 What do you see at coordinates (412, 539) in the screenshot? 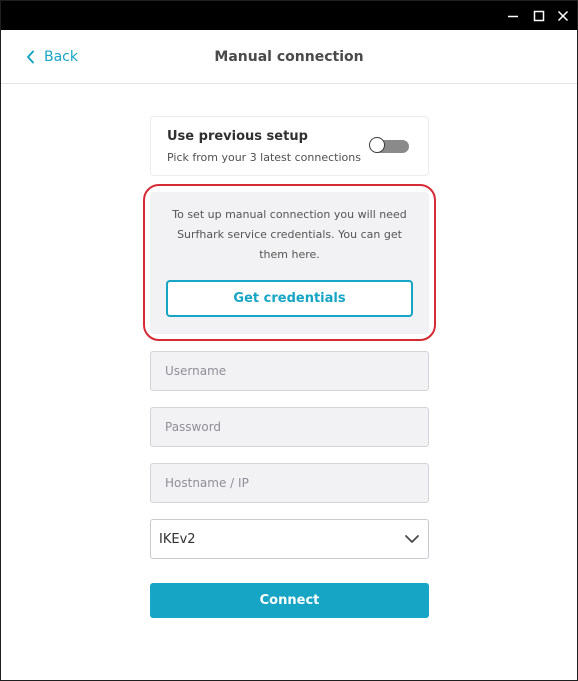
I see `chevron-down-icon` at bounding box center [412, 539].